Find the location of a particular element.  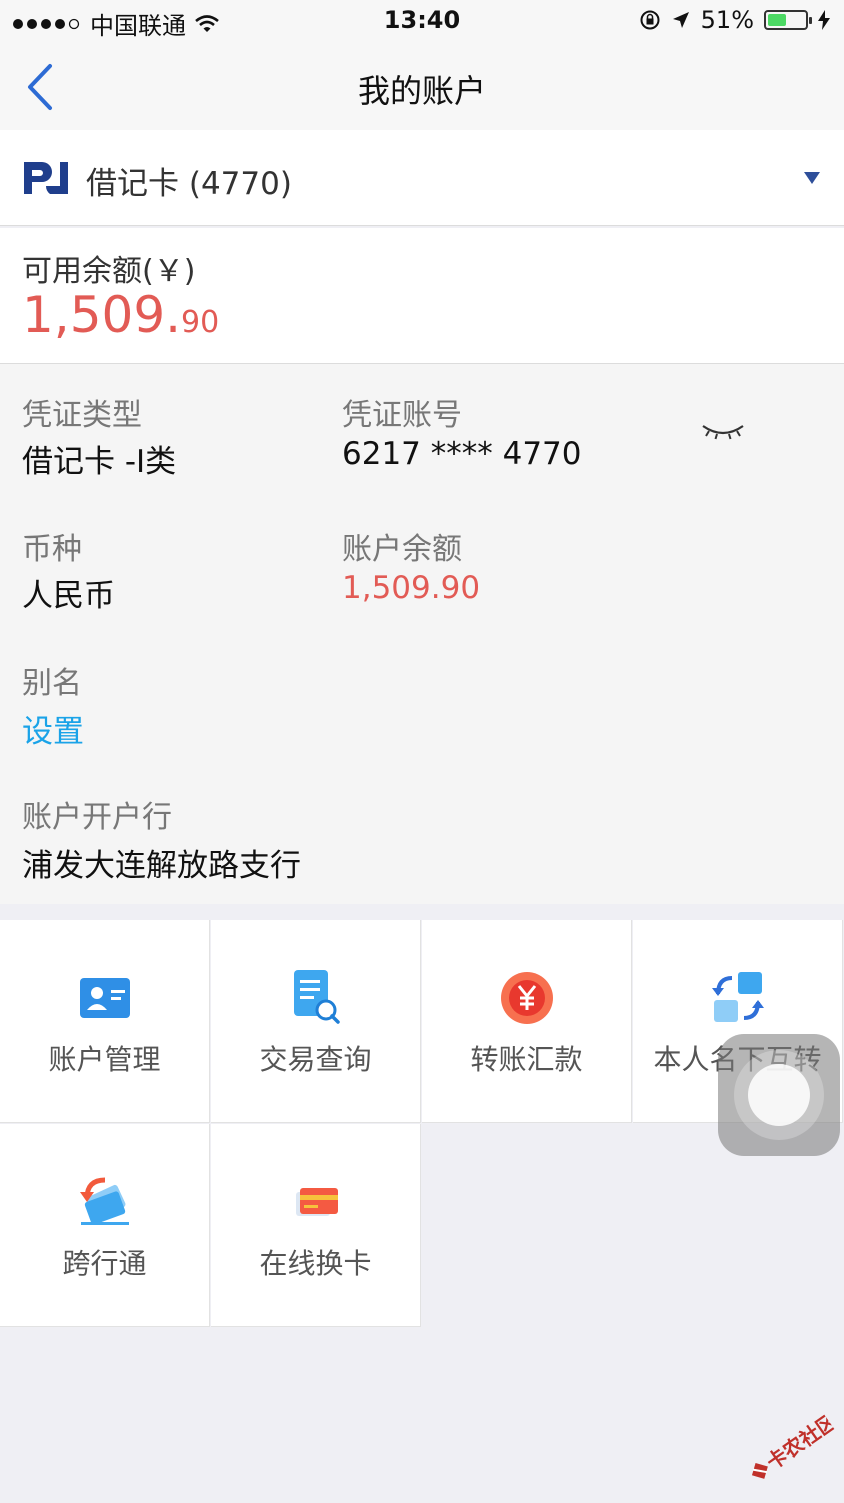

account-balance-label: 账户余额 is located at coordinates (402, 549).